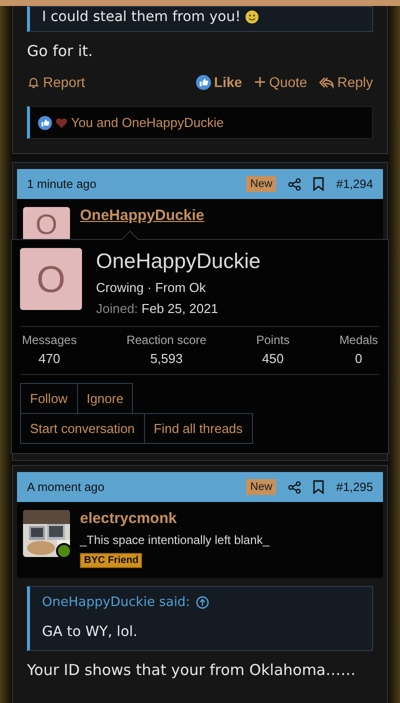  Describe the element at coordinates (65, 487) in the screenshot. I see `post-time: A moment ago` at that location.